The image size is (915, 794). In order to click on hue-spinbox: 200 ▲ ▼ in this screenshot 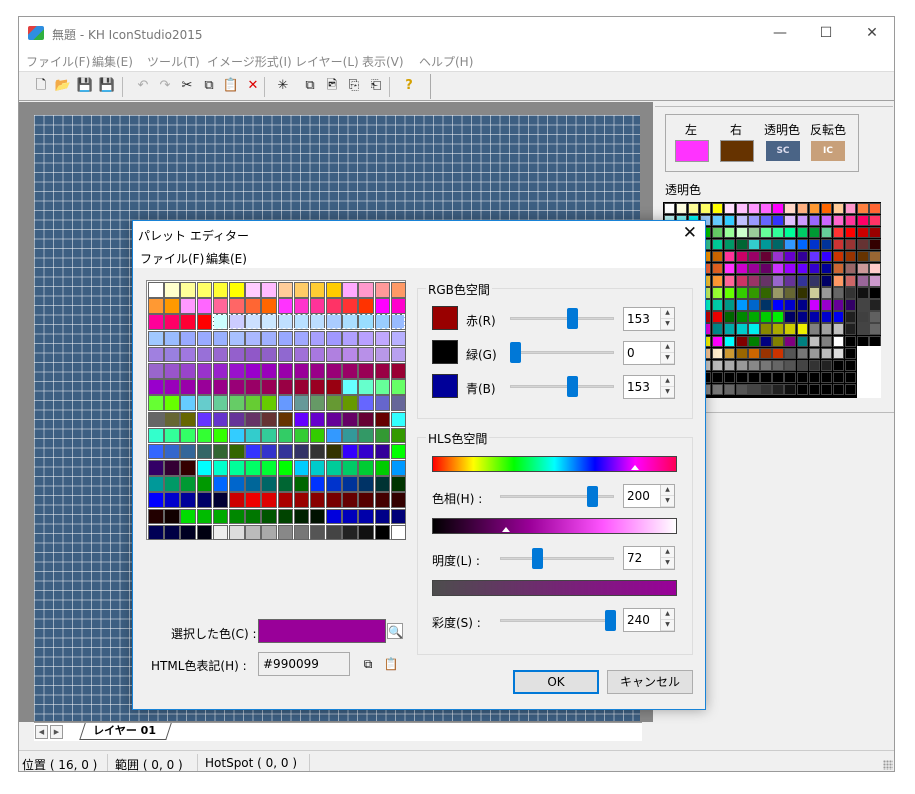, I will do `click(649, 496)`.